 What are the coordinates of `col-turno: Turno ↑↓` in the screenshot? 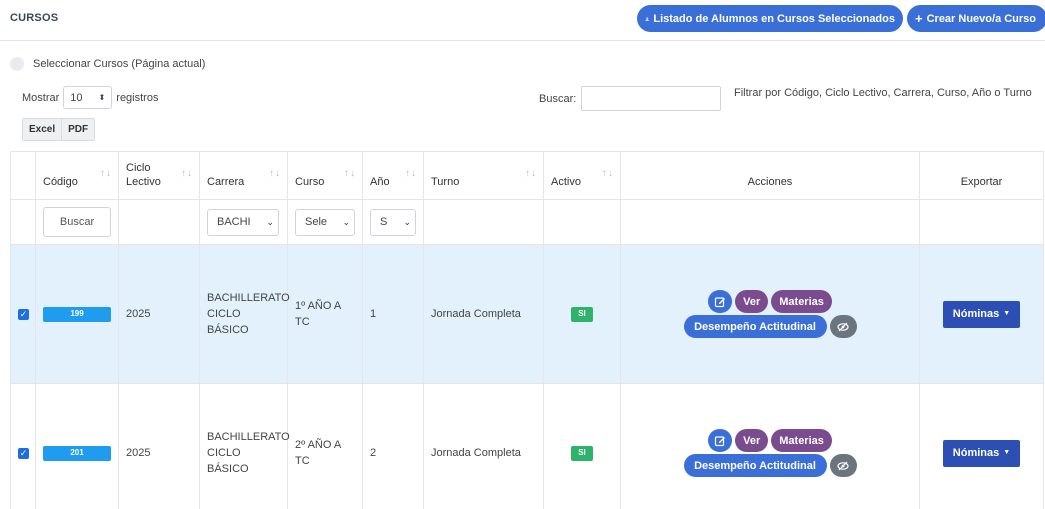 It's located at (483, 175).